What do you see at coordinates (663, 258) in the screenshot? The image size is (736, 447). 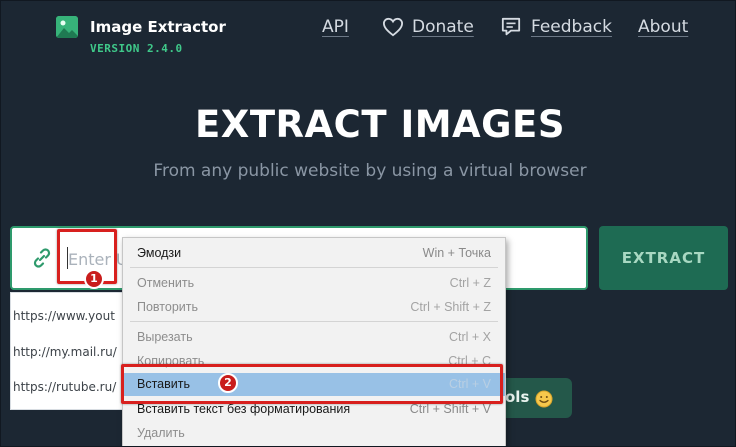 I see `extract-button: EXTRACT` at bounding box center [663, 258].